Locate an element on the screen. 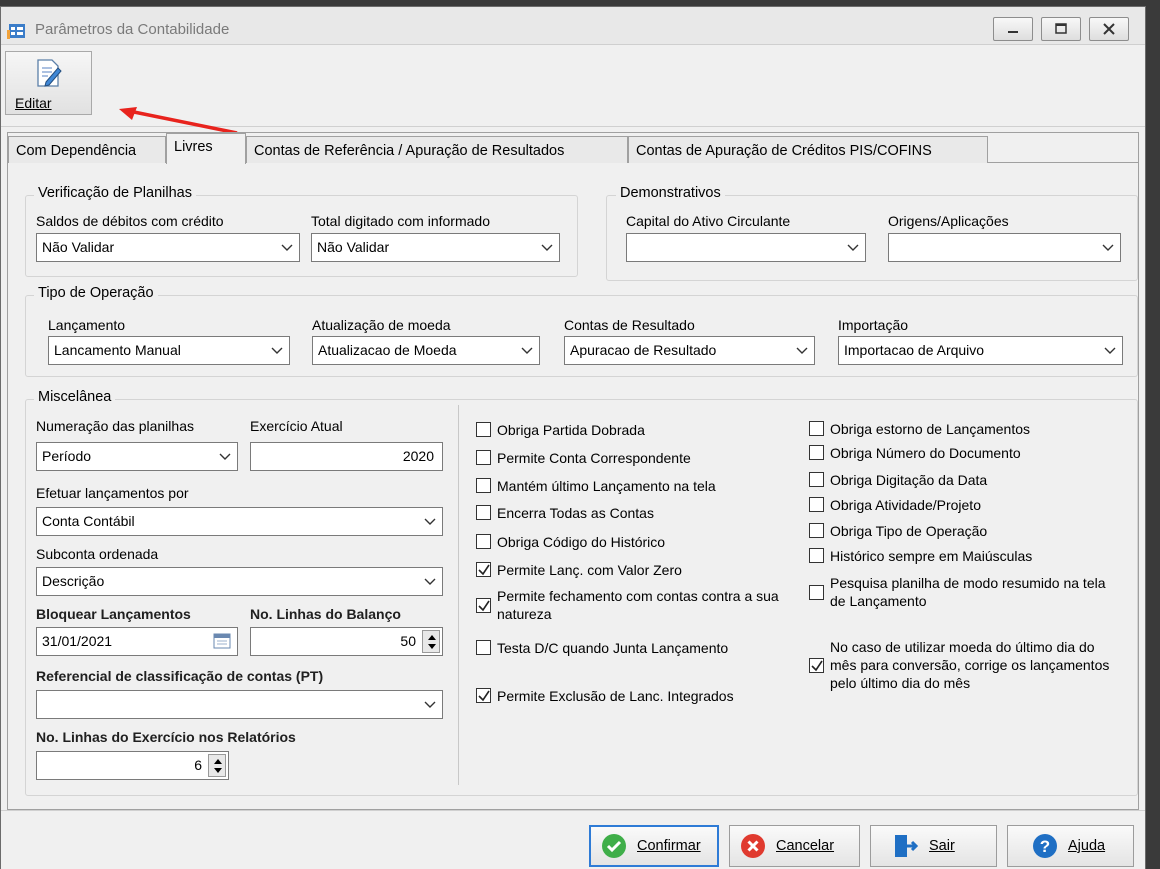 The width and height of the screenshot is (1160, 869). checkbox-permite-valor-zero: Permite Lanç. com Valor Zero is located at coordinates (579, 570).